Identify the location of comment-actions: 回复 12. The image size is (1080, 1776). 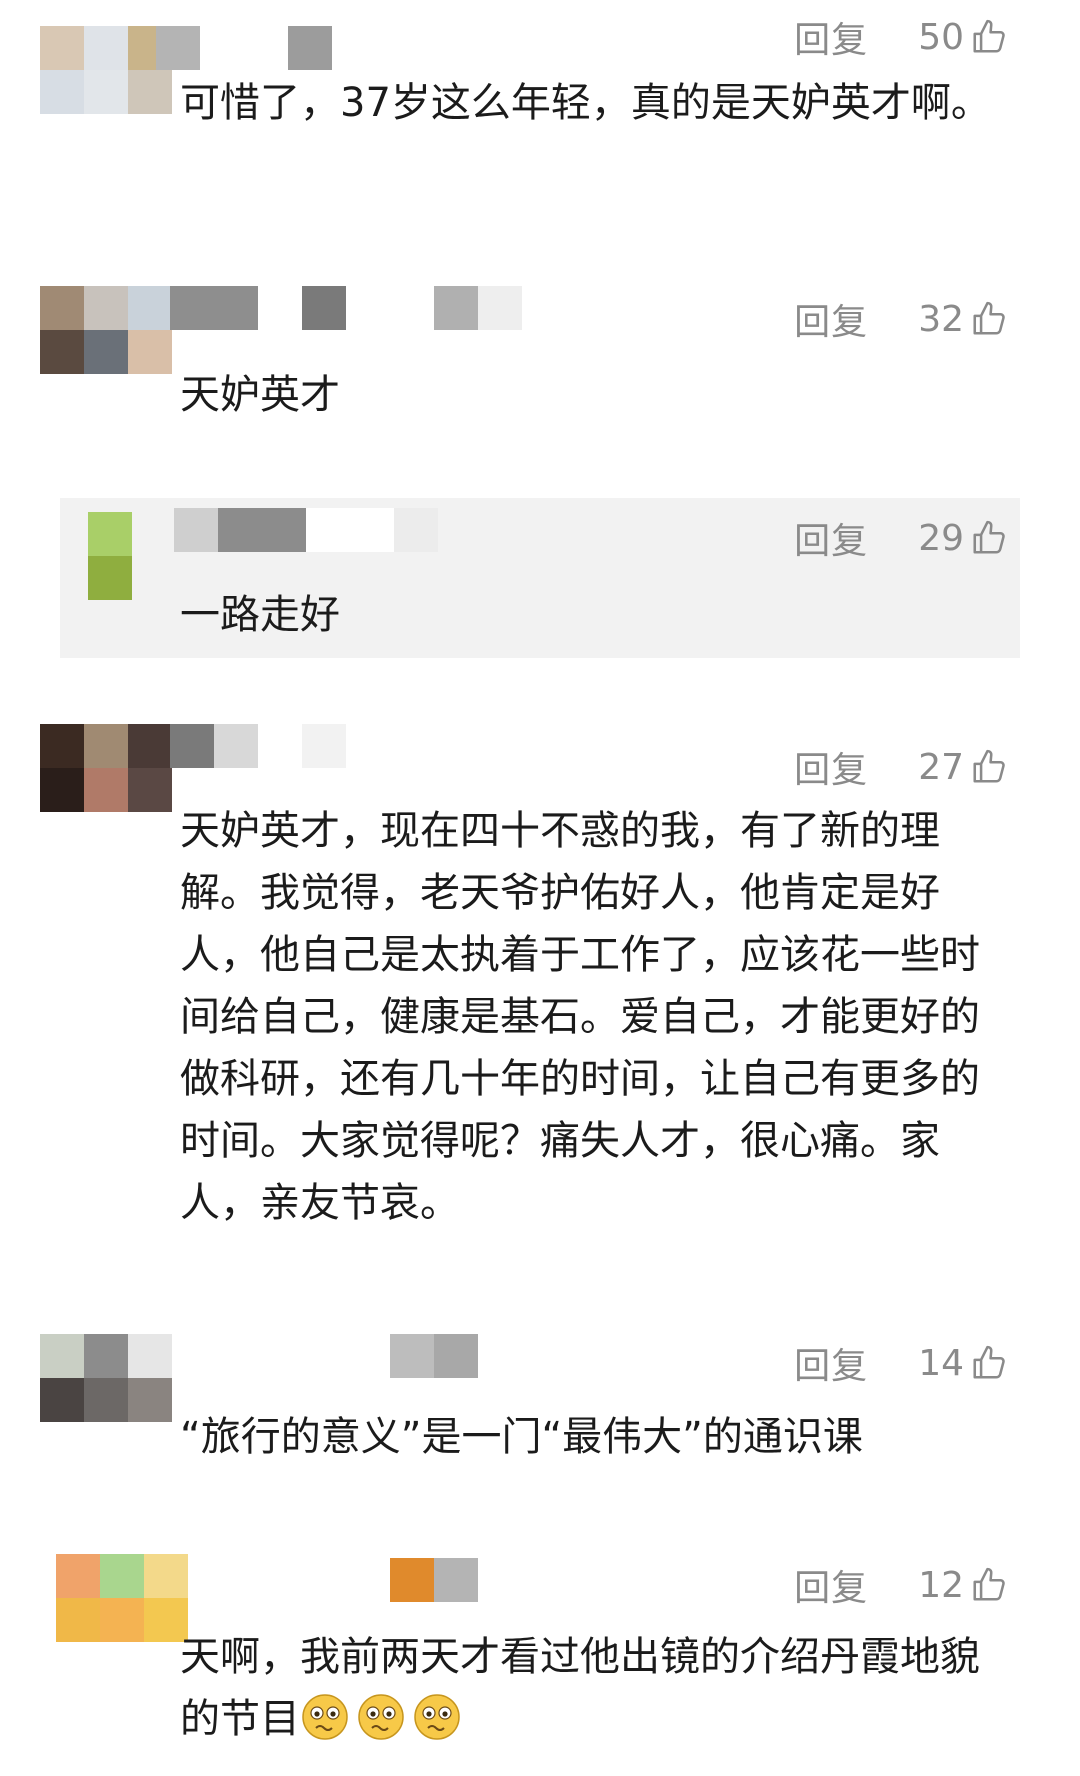
(901, 1585).